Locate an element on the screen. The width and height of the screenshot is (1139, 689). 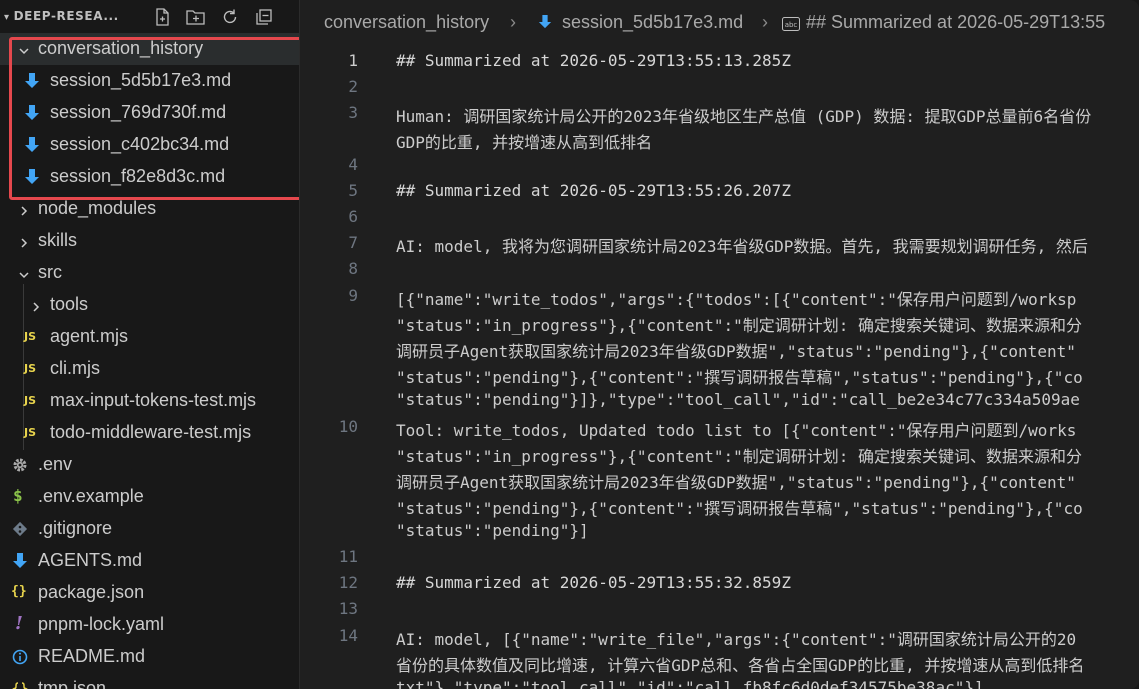
svg-text: abc is located at coordinates (791, 25).